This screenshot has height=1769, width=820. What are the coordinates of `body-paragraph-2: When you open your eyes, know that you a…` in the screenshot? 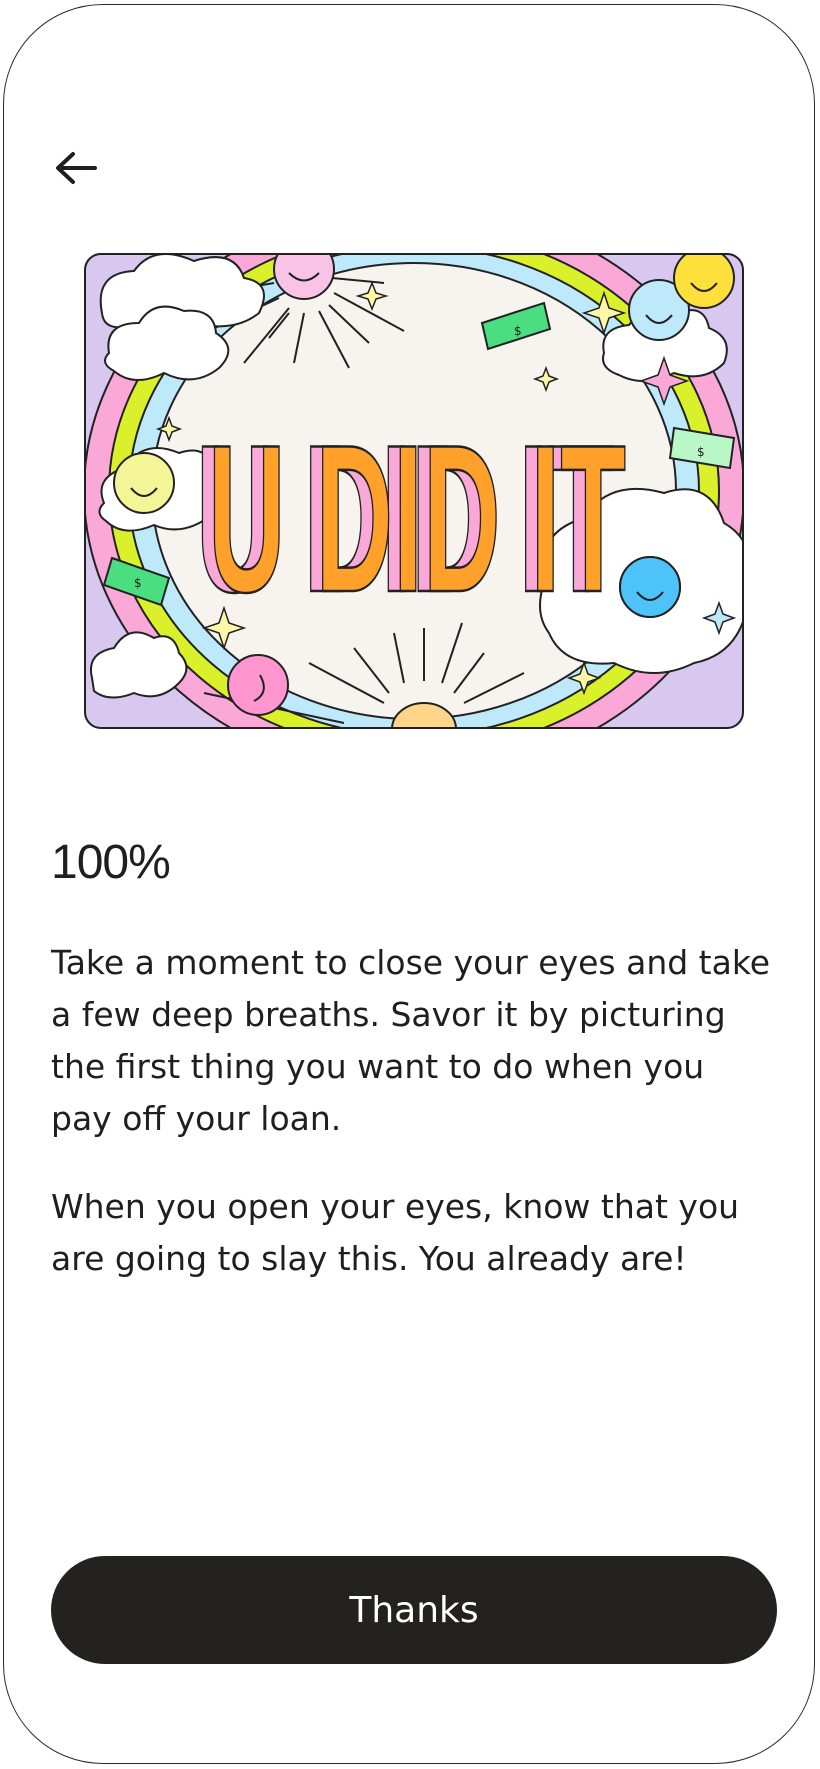 It's located at (395, 1232).